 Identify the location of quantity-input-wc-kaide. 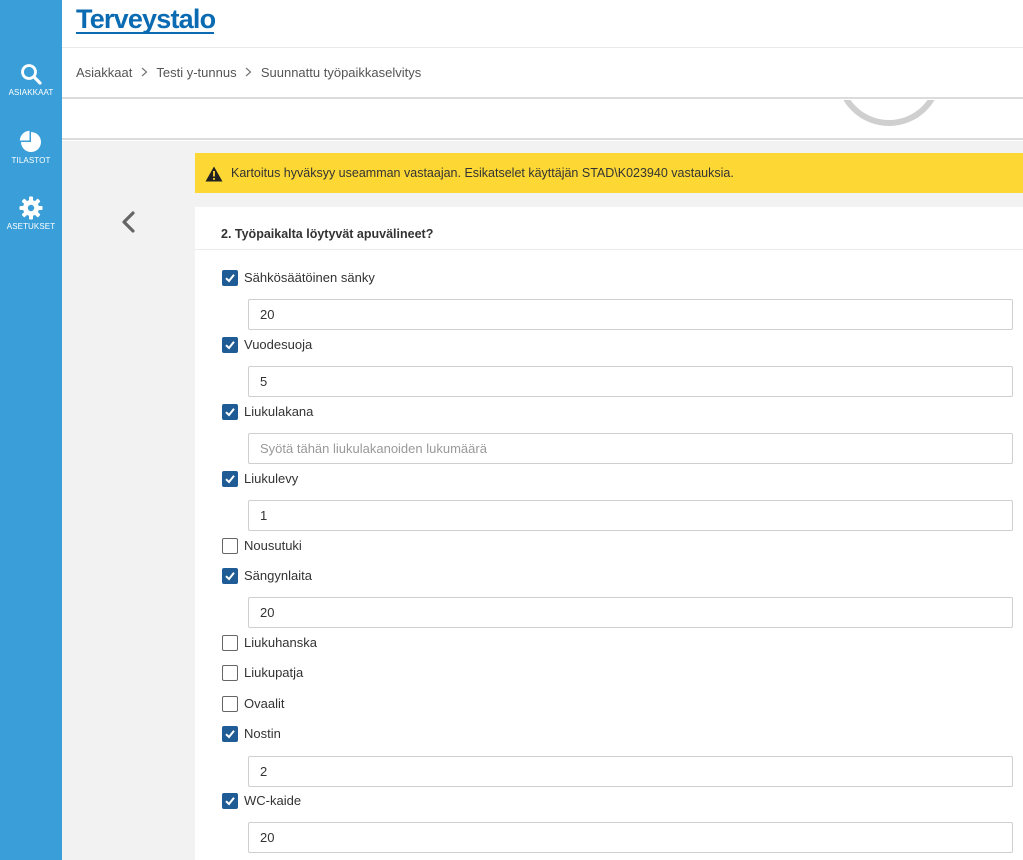
(630, 837).